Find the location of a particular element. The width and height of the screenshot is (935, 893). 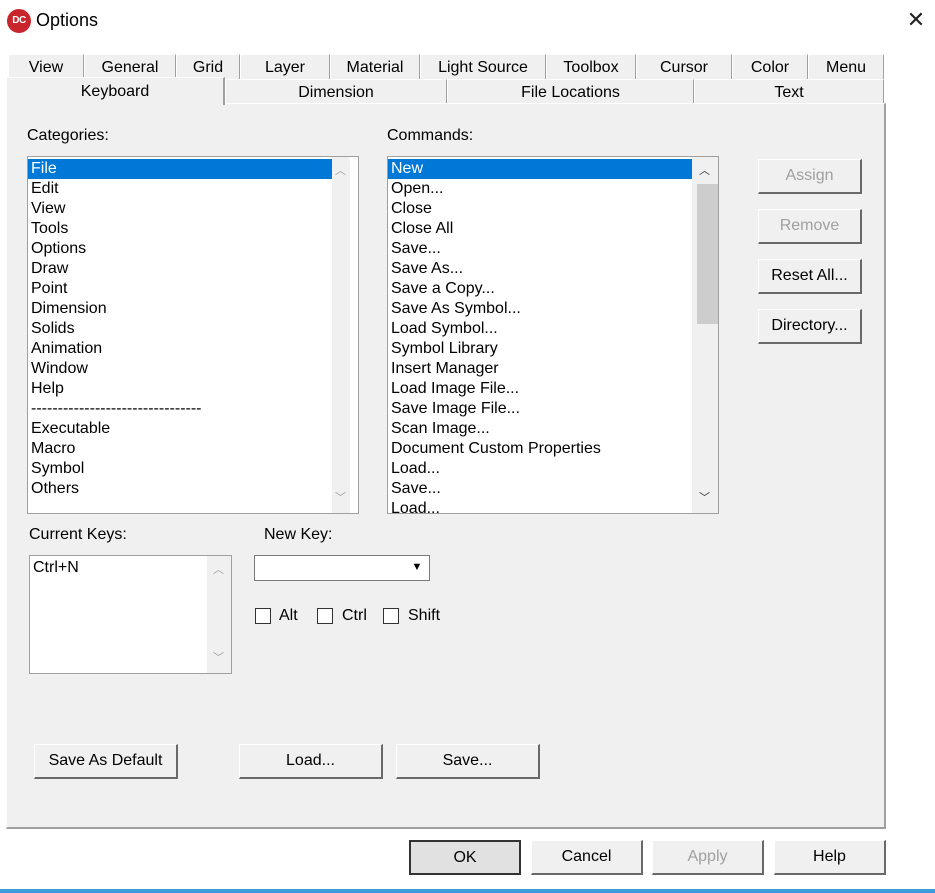

current-keys-label: Current Keys: is located at coordinates (78, 534).